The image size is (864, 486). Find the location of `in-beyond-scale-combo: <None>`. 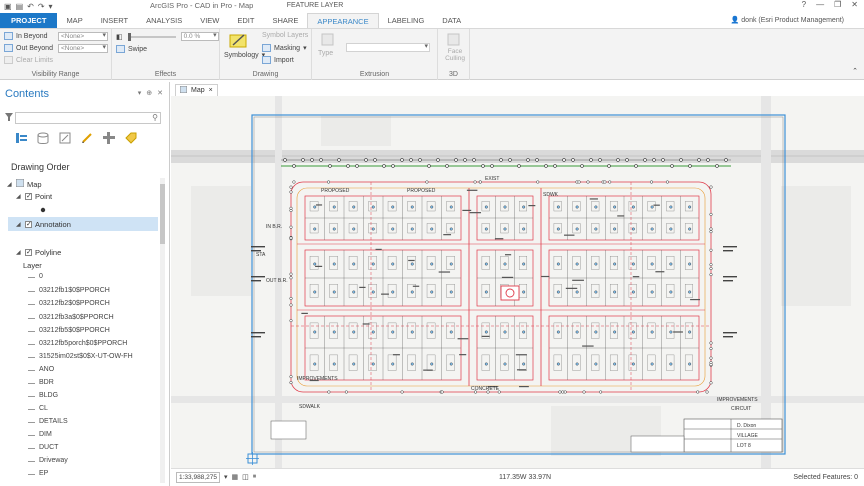

in-beyond-scale-combo: <None> is located at coordinates (83, 36).